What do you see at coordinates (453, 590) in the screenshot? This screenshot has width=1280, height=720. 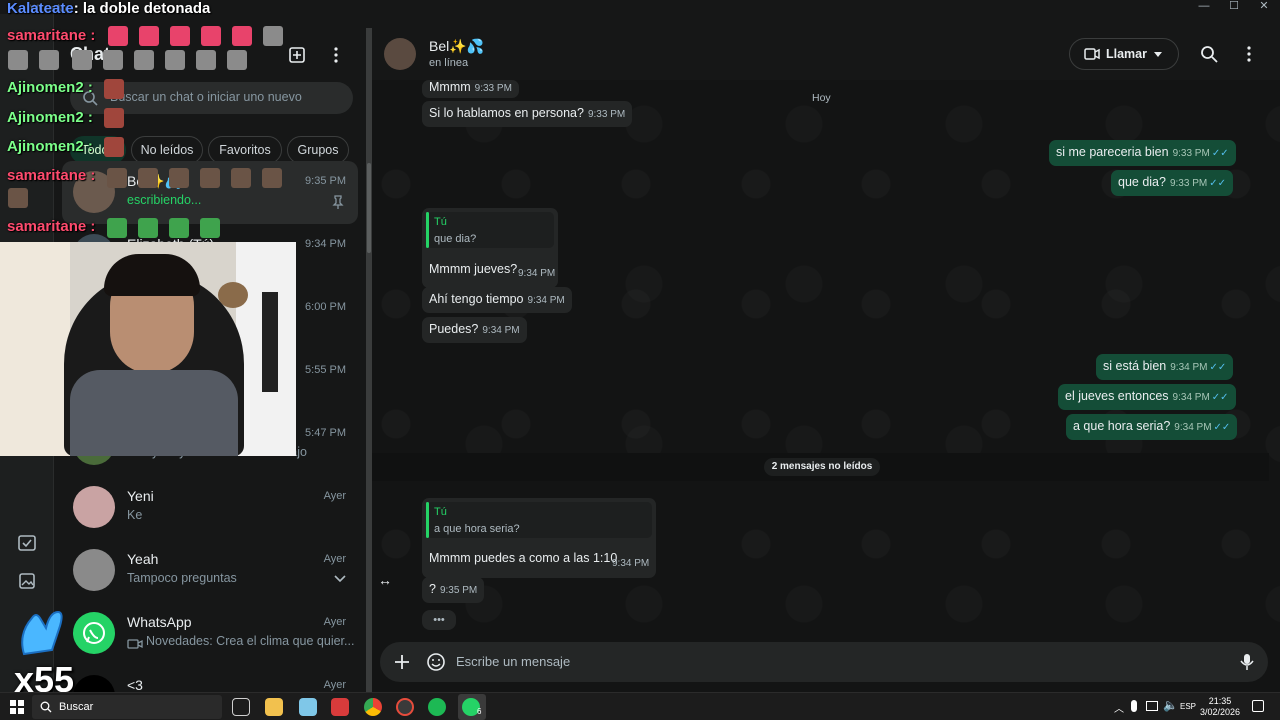 I see `message-incoming: ? 9:35 PM` at bounding box center [453, 590].